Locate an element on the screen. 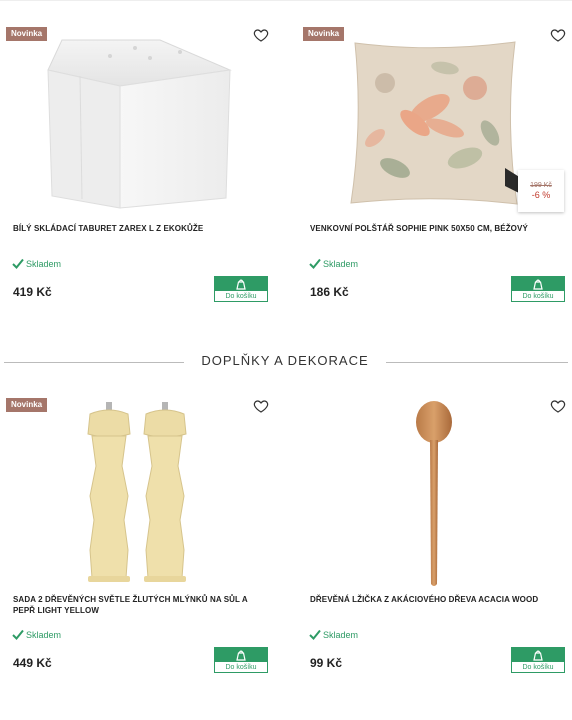  section-title: DOPLŇKY A DEKORACE is located at coordinates (285, 360).